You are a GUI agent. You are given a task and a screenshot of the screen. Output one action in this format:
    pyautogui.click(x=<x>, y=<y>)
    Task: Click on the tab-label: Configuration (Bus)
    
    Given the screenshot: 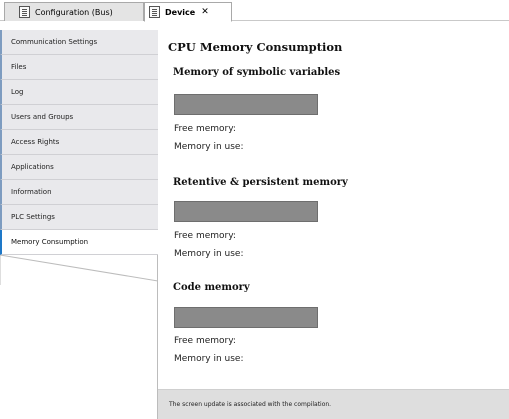 What is the action you would take?
    pyautogui.click(x=74, y=12)
    